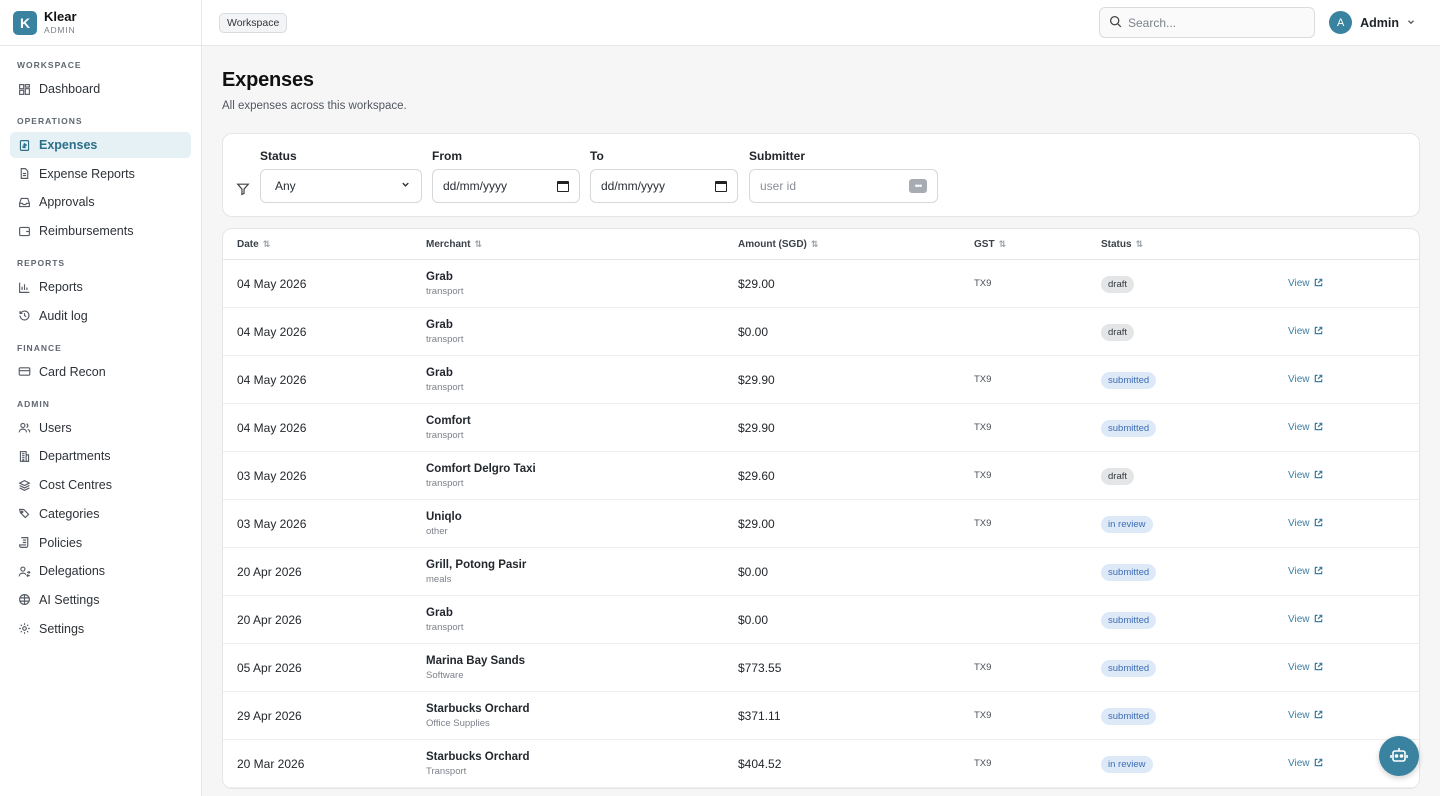 This screenshot has height=796, width=1440. Describe the element at coordinates (100, 485) in the screenshot. I see `sidebar-item-cost-centres: Cost Centres` at that location.